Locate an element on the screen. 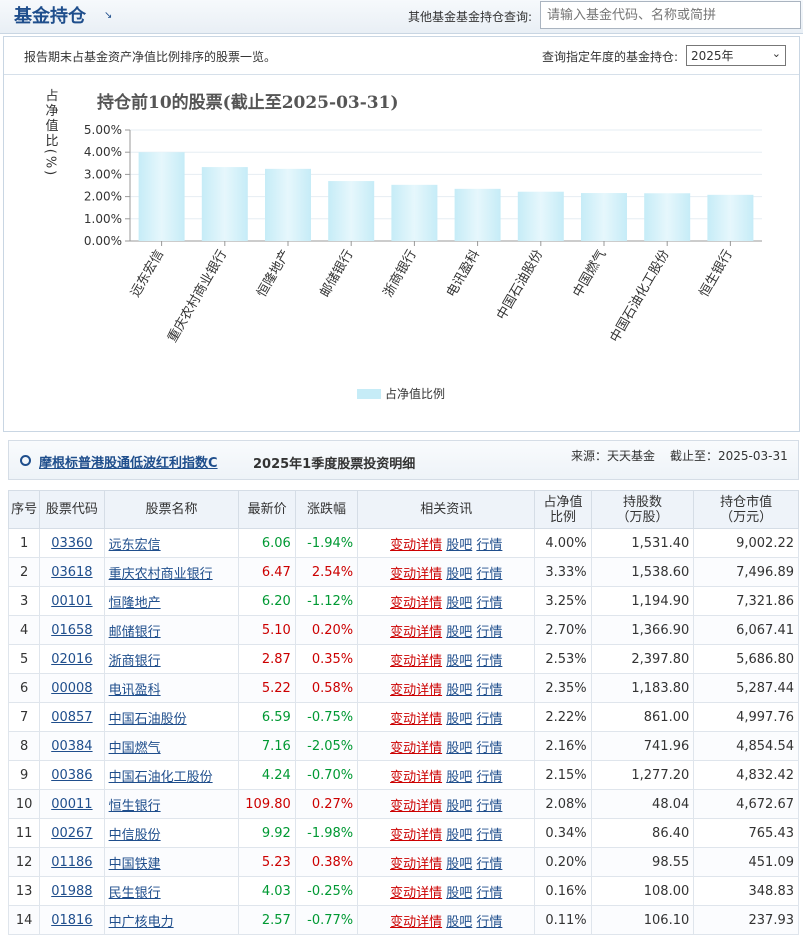  stock-code-link: 00101 is located at coordinates (71, 601).